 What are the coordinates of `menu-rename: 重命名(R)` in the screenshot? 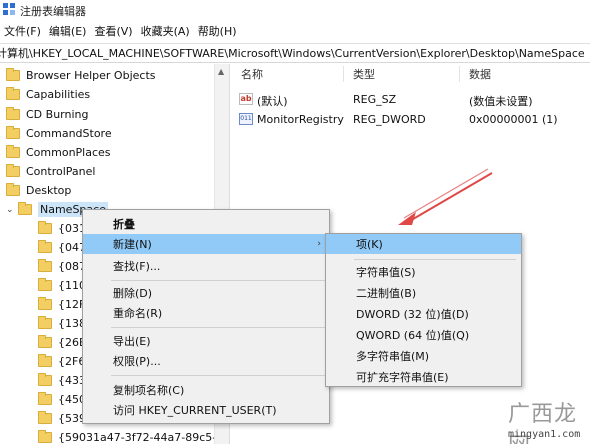 It's located at (206, 313).